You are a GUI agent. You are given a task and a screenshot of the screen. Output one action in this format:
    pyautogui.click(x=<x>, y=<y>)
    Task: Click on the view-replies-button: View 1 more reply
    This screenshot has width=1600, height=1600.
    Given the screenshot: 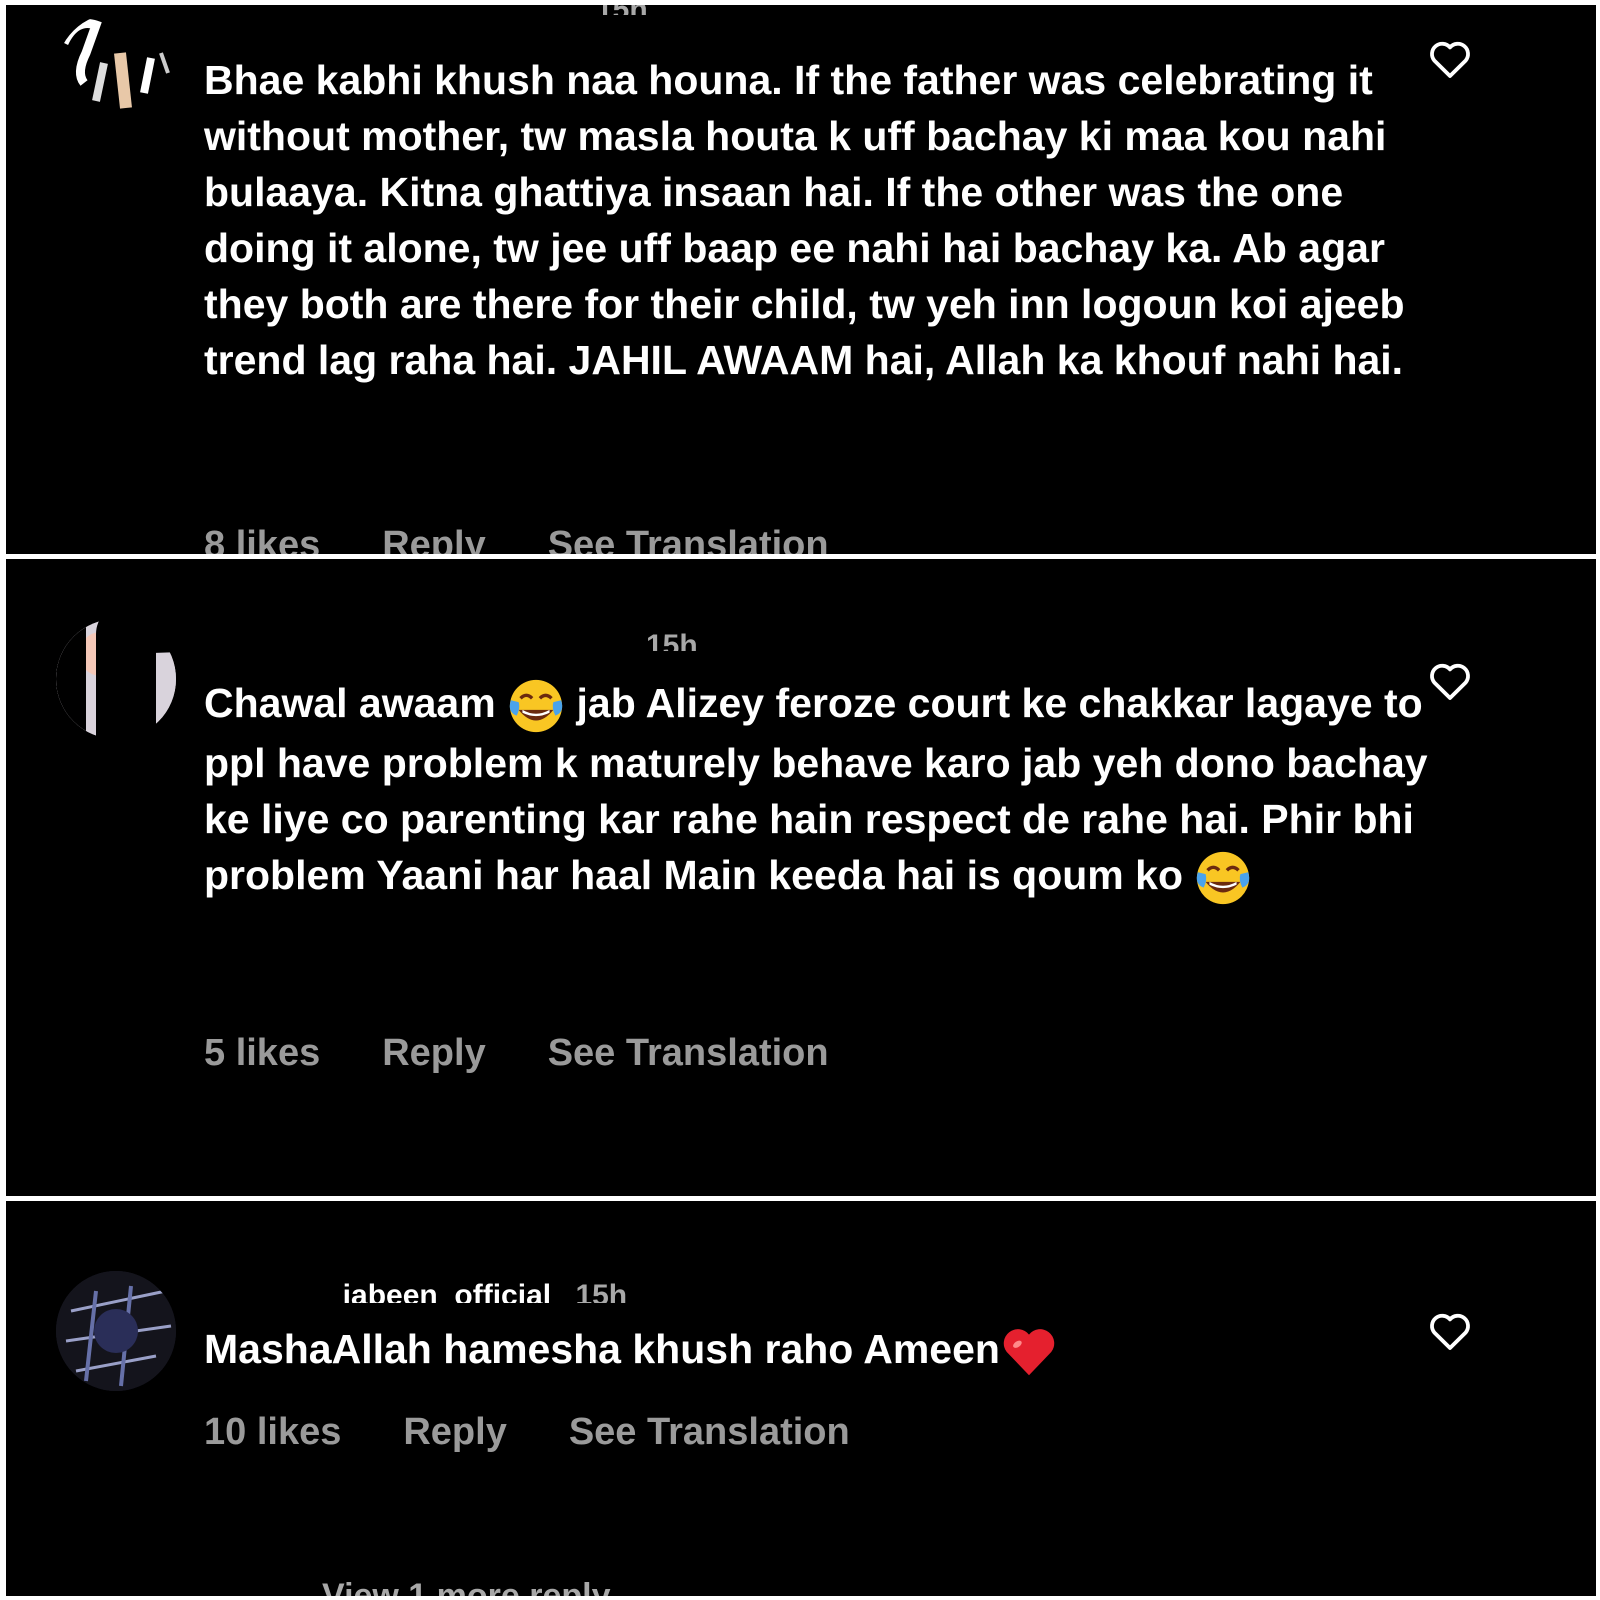 What is the action you would take?
    pyautogui.click(x=466, y=1586)
    